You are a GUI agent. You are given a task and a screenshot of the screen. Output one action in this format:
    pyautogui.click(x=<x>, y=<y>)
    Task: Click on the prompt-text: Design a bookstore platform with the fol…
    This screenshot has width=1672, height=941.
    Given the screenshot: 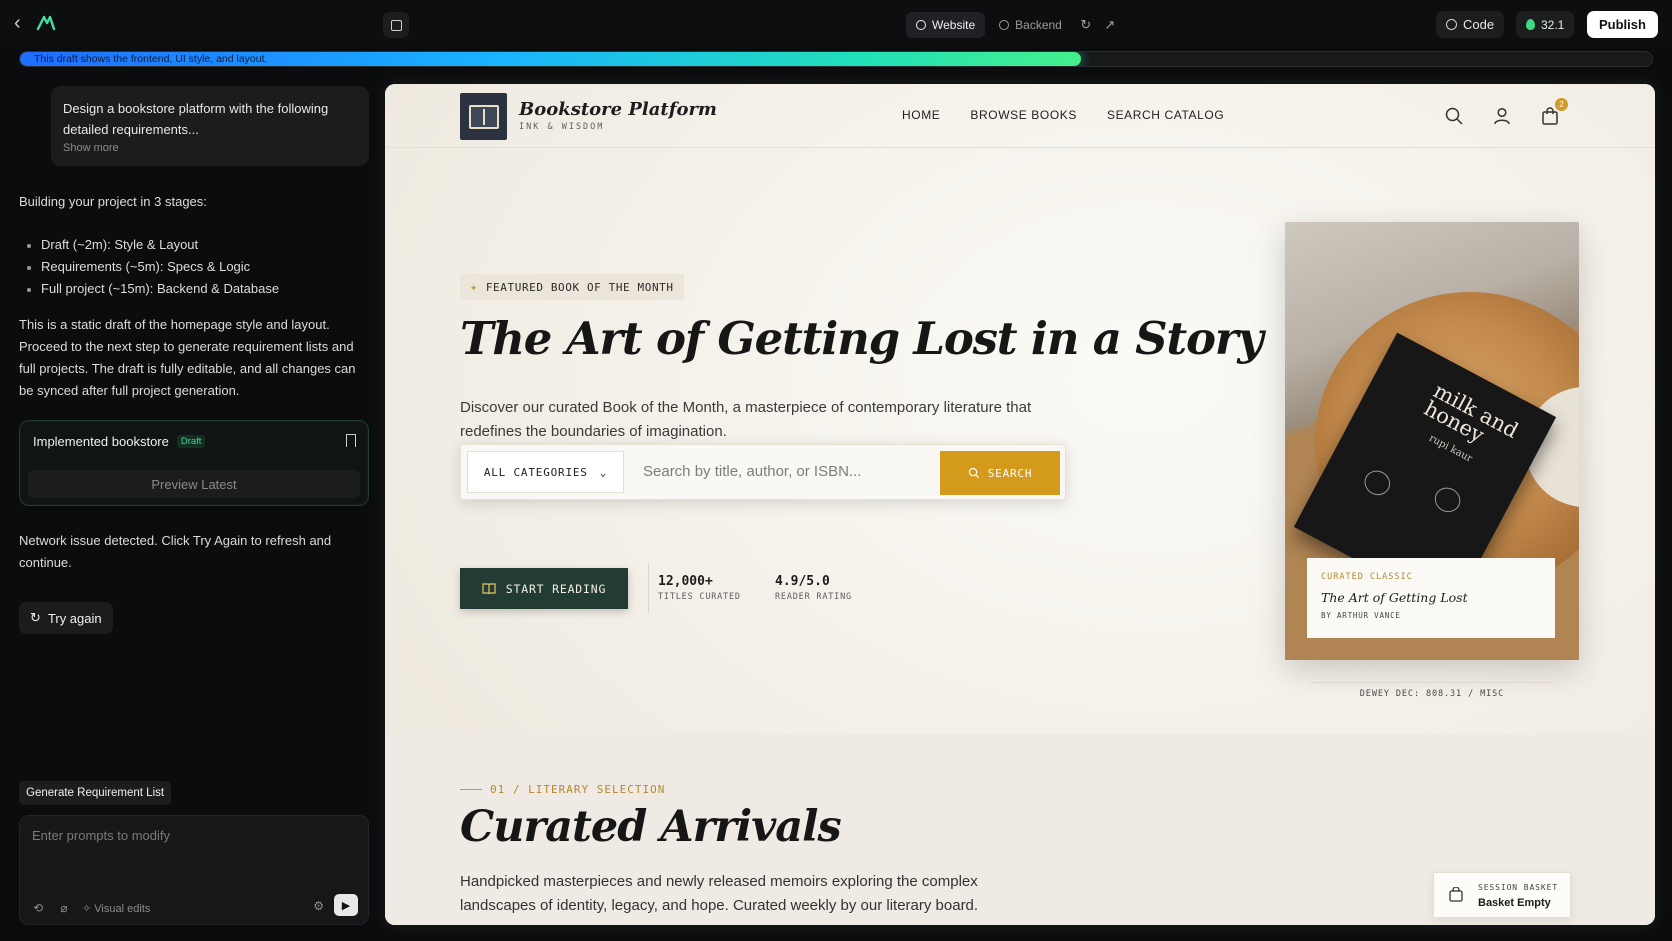 What is the action you would take?
    pyautogui.click(x=196, y=119)
    